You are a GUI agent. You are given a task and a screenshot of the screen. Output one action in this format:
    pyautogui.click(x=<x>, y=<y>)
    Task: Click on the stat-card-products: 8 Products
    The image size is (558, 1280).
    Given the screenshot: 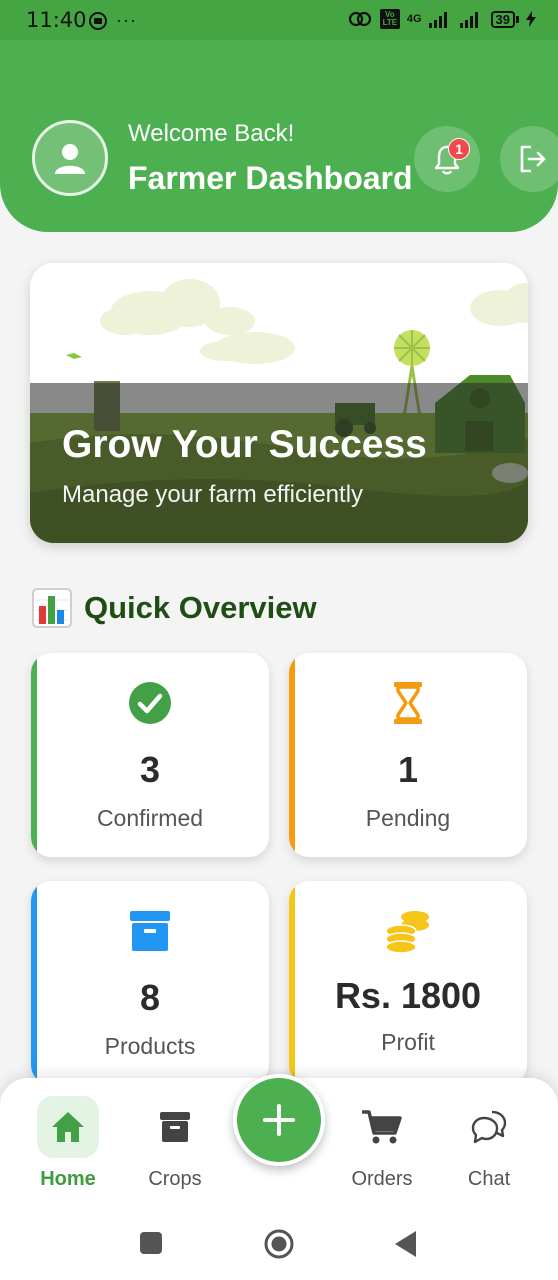 What is the action you would take?
    pyautogui.click(x=150, y=983)
    